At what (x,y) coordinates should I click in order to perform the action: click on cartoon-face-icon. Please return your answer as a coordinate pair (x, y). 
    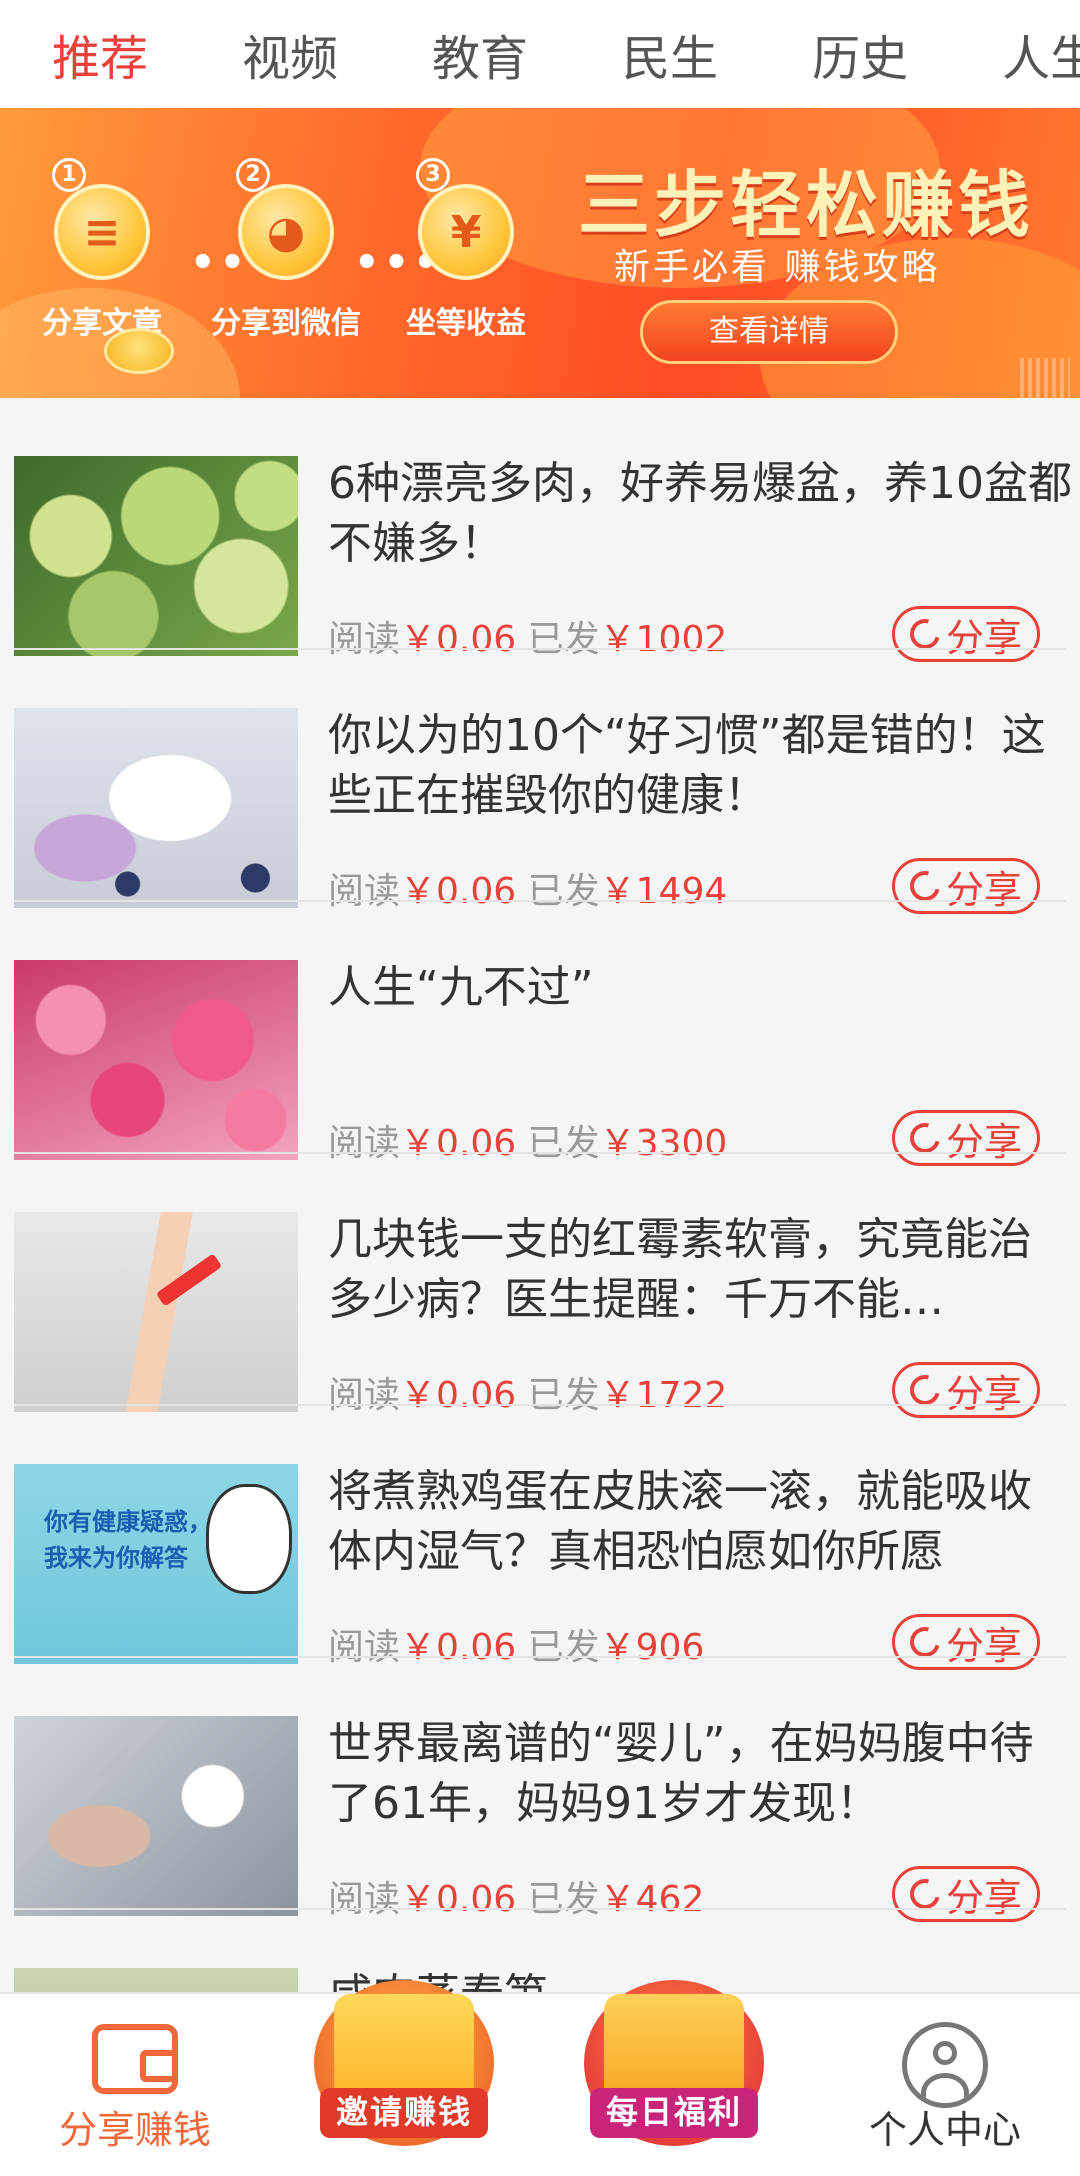
    Looking at the image, I should click on (249, 1539).